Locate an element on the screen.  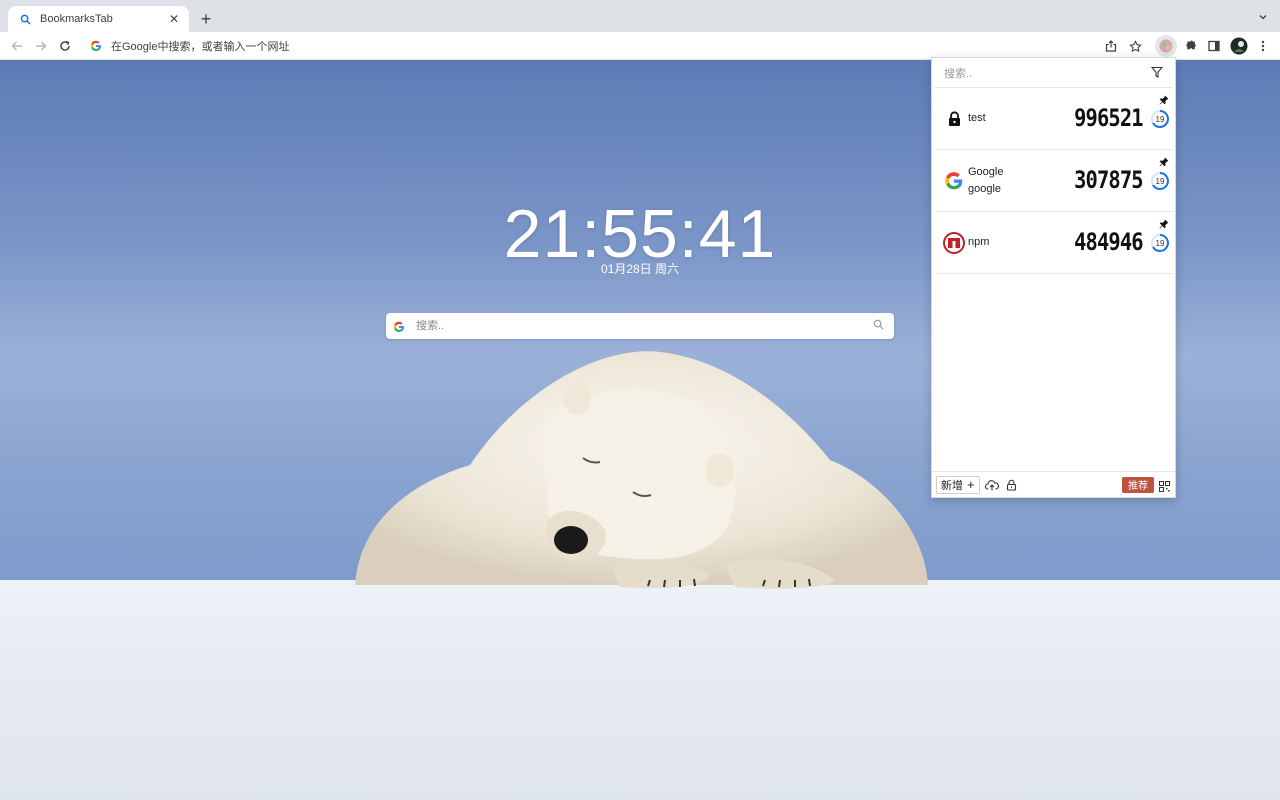
account-entry-google: Google google 307875 19 is located at coordinates (1054, 181).